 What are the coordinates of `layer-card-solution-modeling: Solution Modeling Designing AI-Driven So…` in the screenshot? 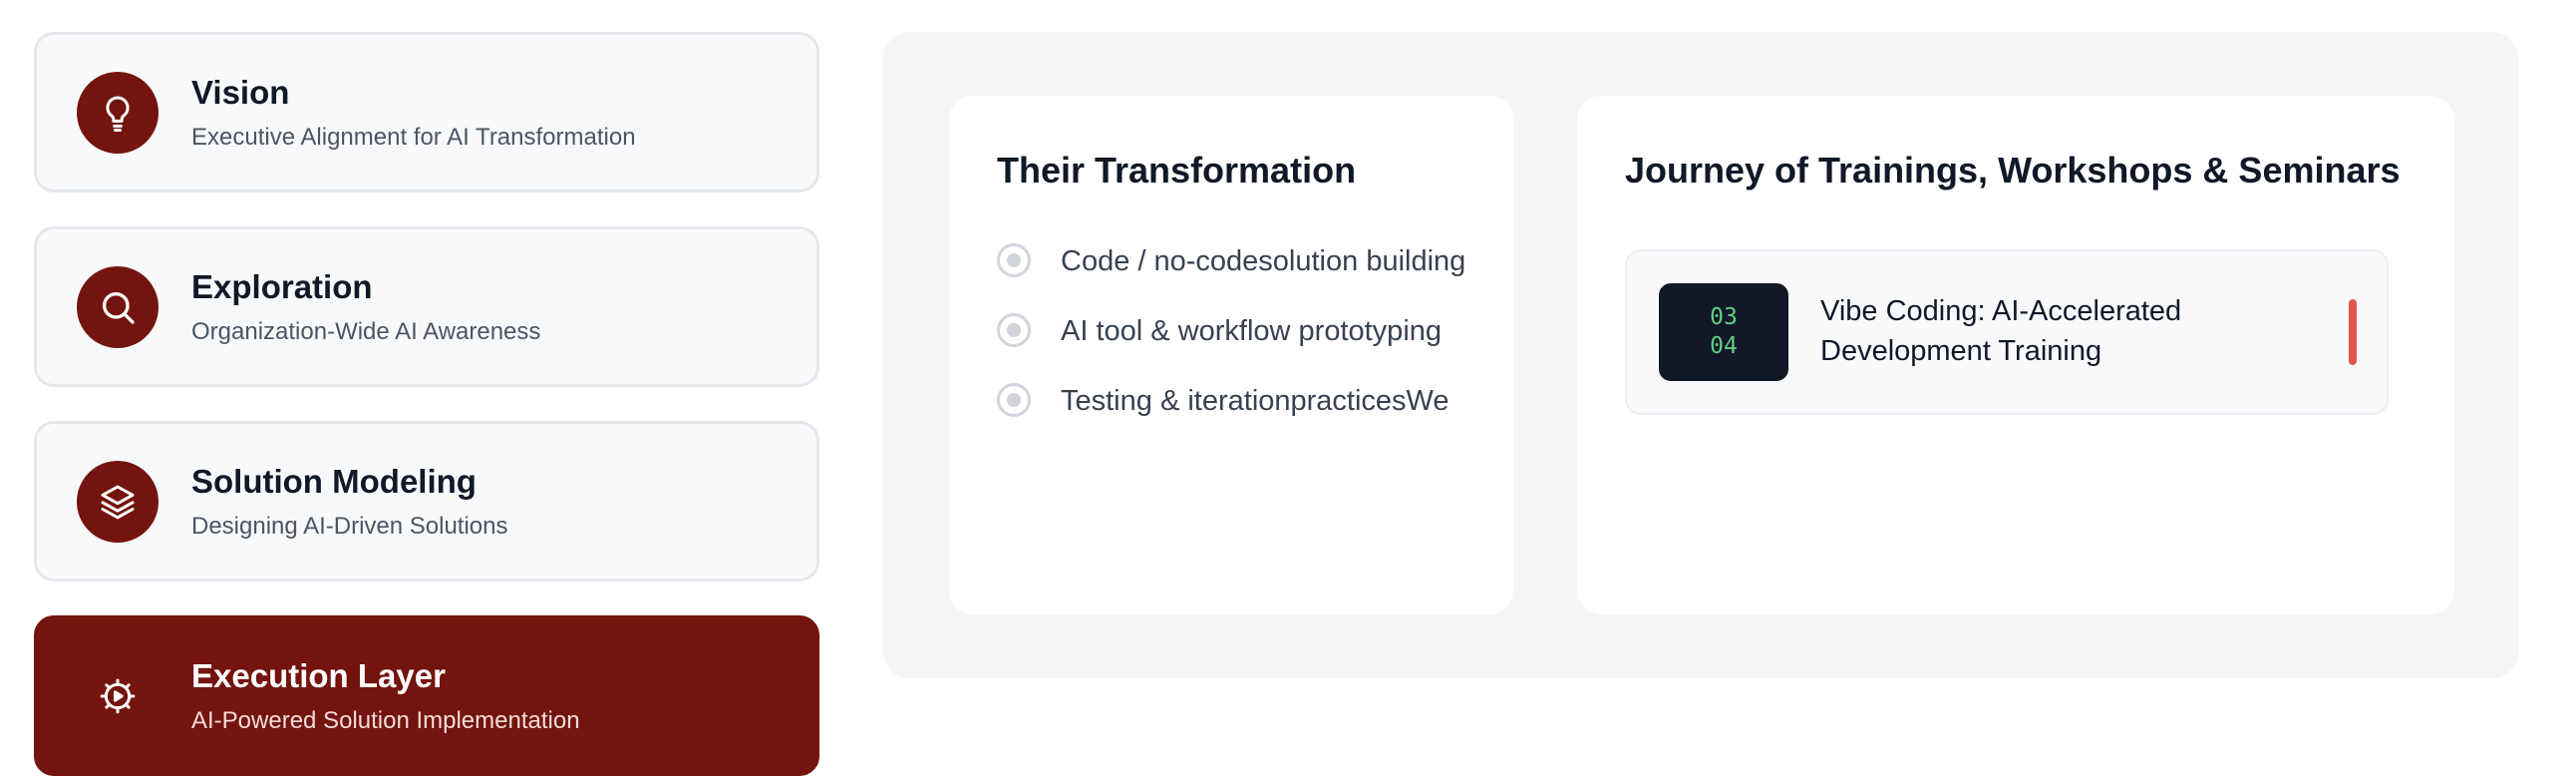 It's located at (426, 501).